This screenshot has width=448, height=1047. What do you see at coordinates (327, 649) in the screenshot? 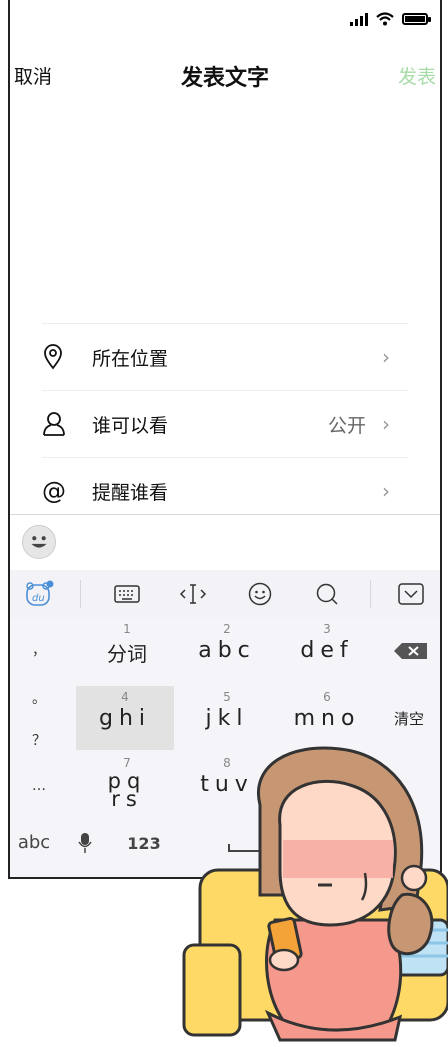
I see `key-3: 3 def` at bounding box center [327, 649].